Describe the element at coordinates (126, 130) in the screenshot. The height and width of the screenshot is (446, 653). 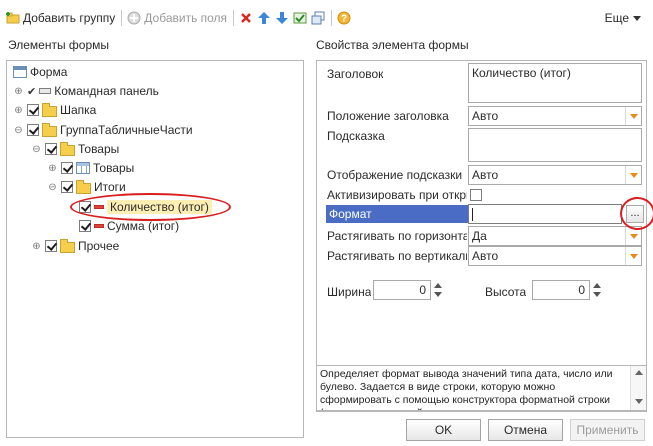
I see `tree-item-label: ГруппаТабличныеЧасти` at that location.